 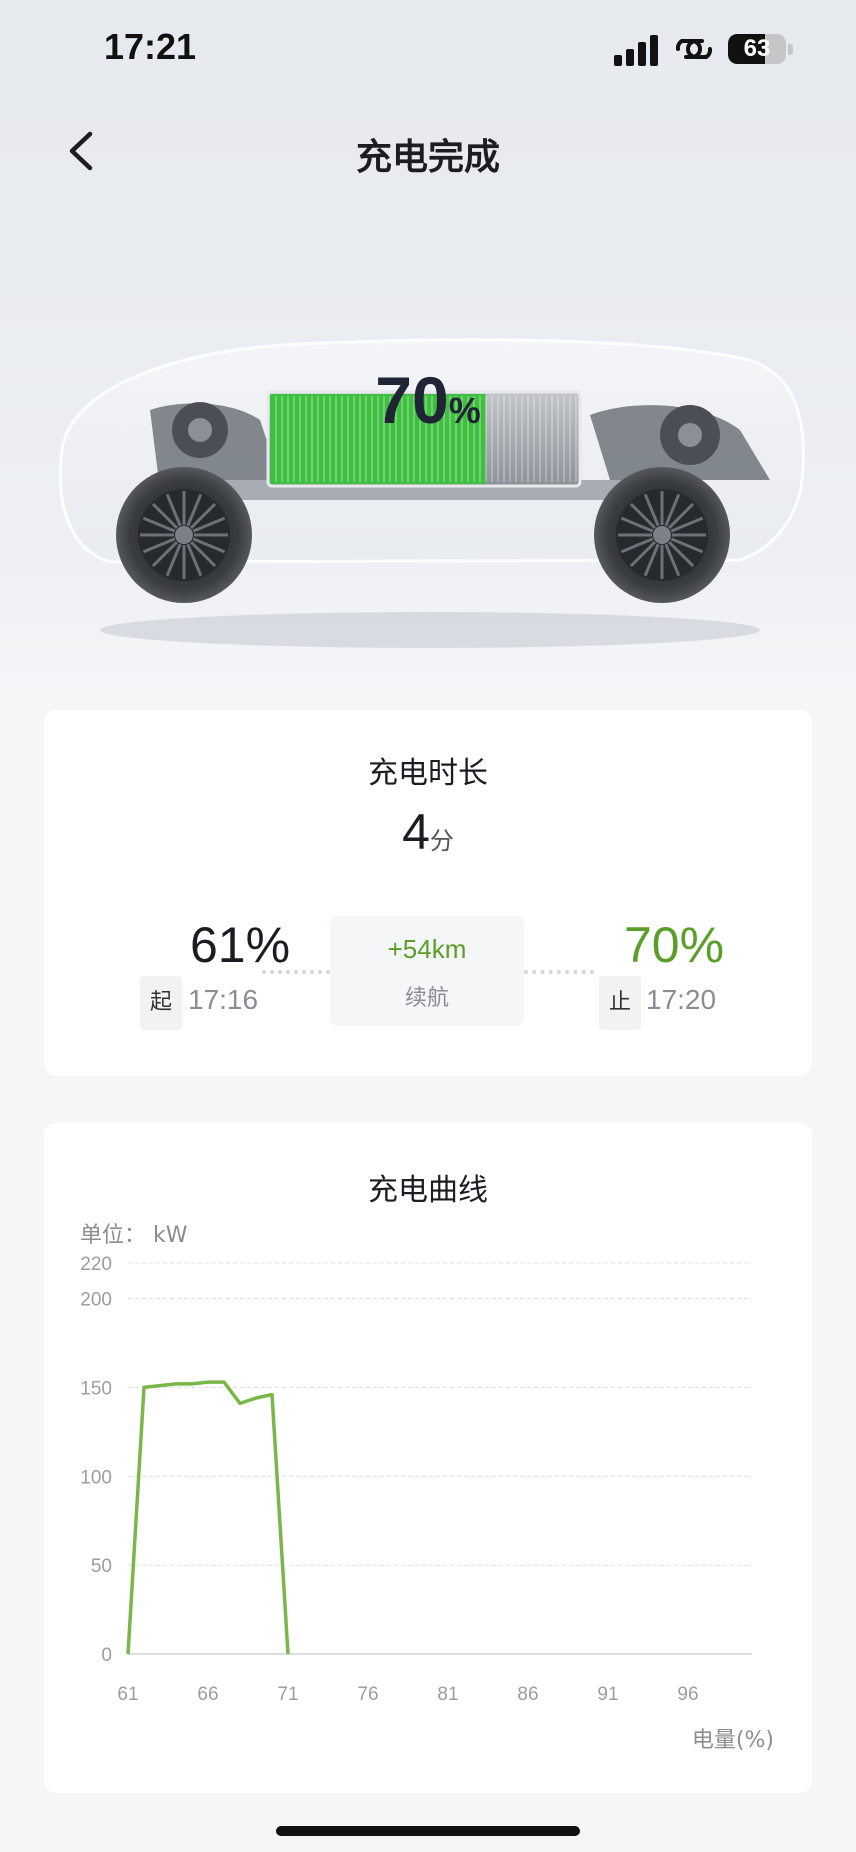 What do you see at coordinates (296, 972) in the screenshot?
I see `dotted-connector-left` at bounding box center [296, 972].